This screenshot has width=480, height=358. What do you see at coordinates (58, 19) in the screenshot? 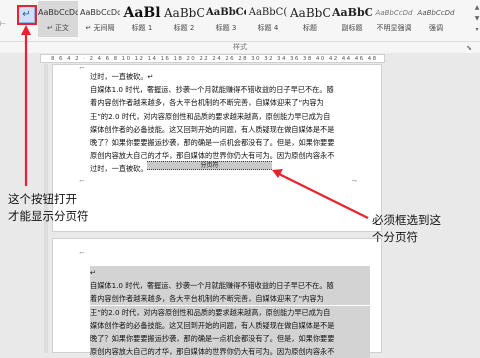
I see `style-tile: AaBbCcDd ↵ 正文` at bounding box center [58, 19].